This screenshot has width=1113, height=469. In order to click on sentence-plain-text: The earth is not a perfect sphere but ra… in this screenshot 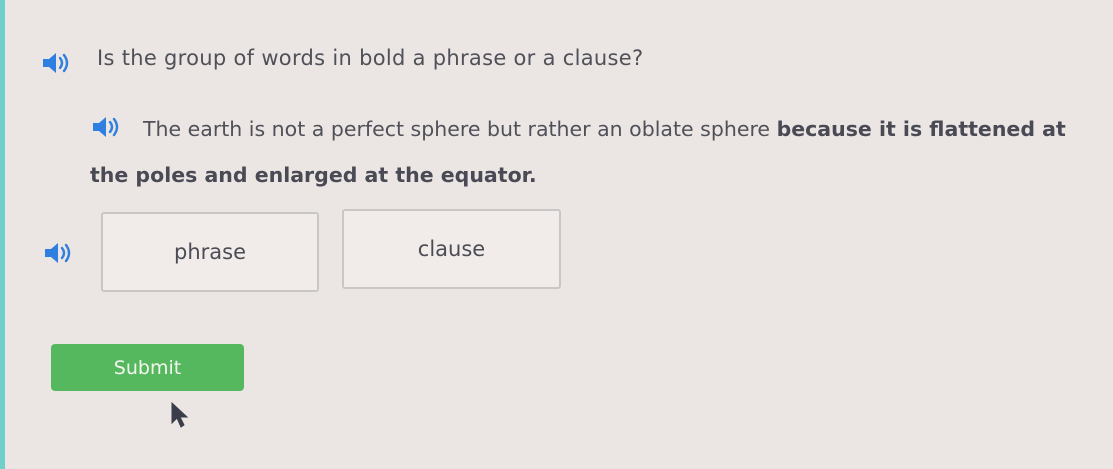, I will do `click(460, 129)`.